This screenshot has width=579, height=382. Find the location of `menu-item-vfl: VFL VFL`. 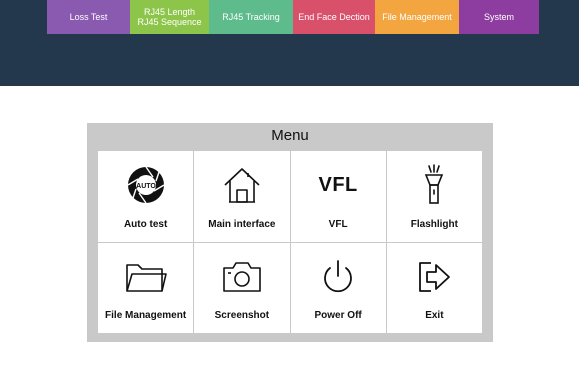

menu-item-vfl: VFL VFL is located at coordinates (338, 196).